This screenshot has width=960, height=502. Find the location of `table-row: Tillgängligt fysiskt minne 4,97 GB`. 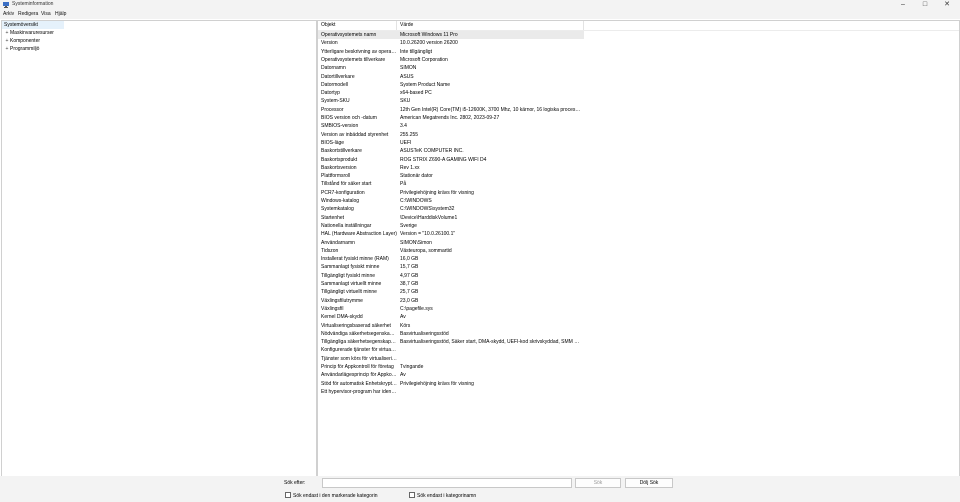

table-row: Tillgängligt fysiskt minne 4,97 GB is located at coordinates (451, 276).